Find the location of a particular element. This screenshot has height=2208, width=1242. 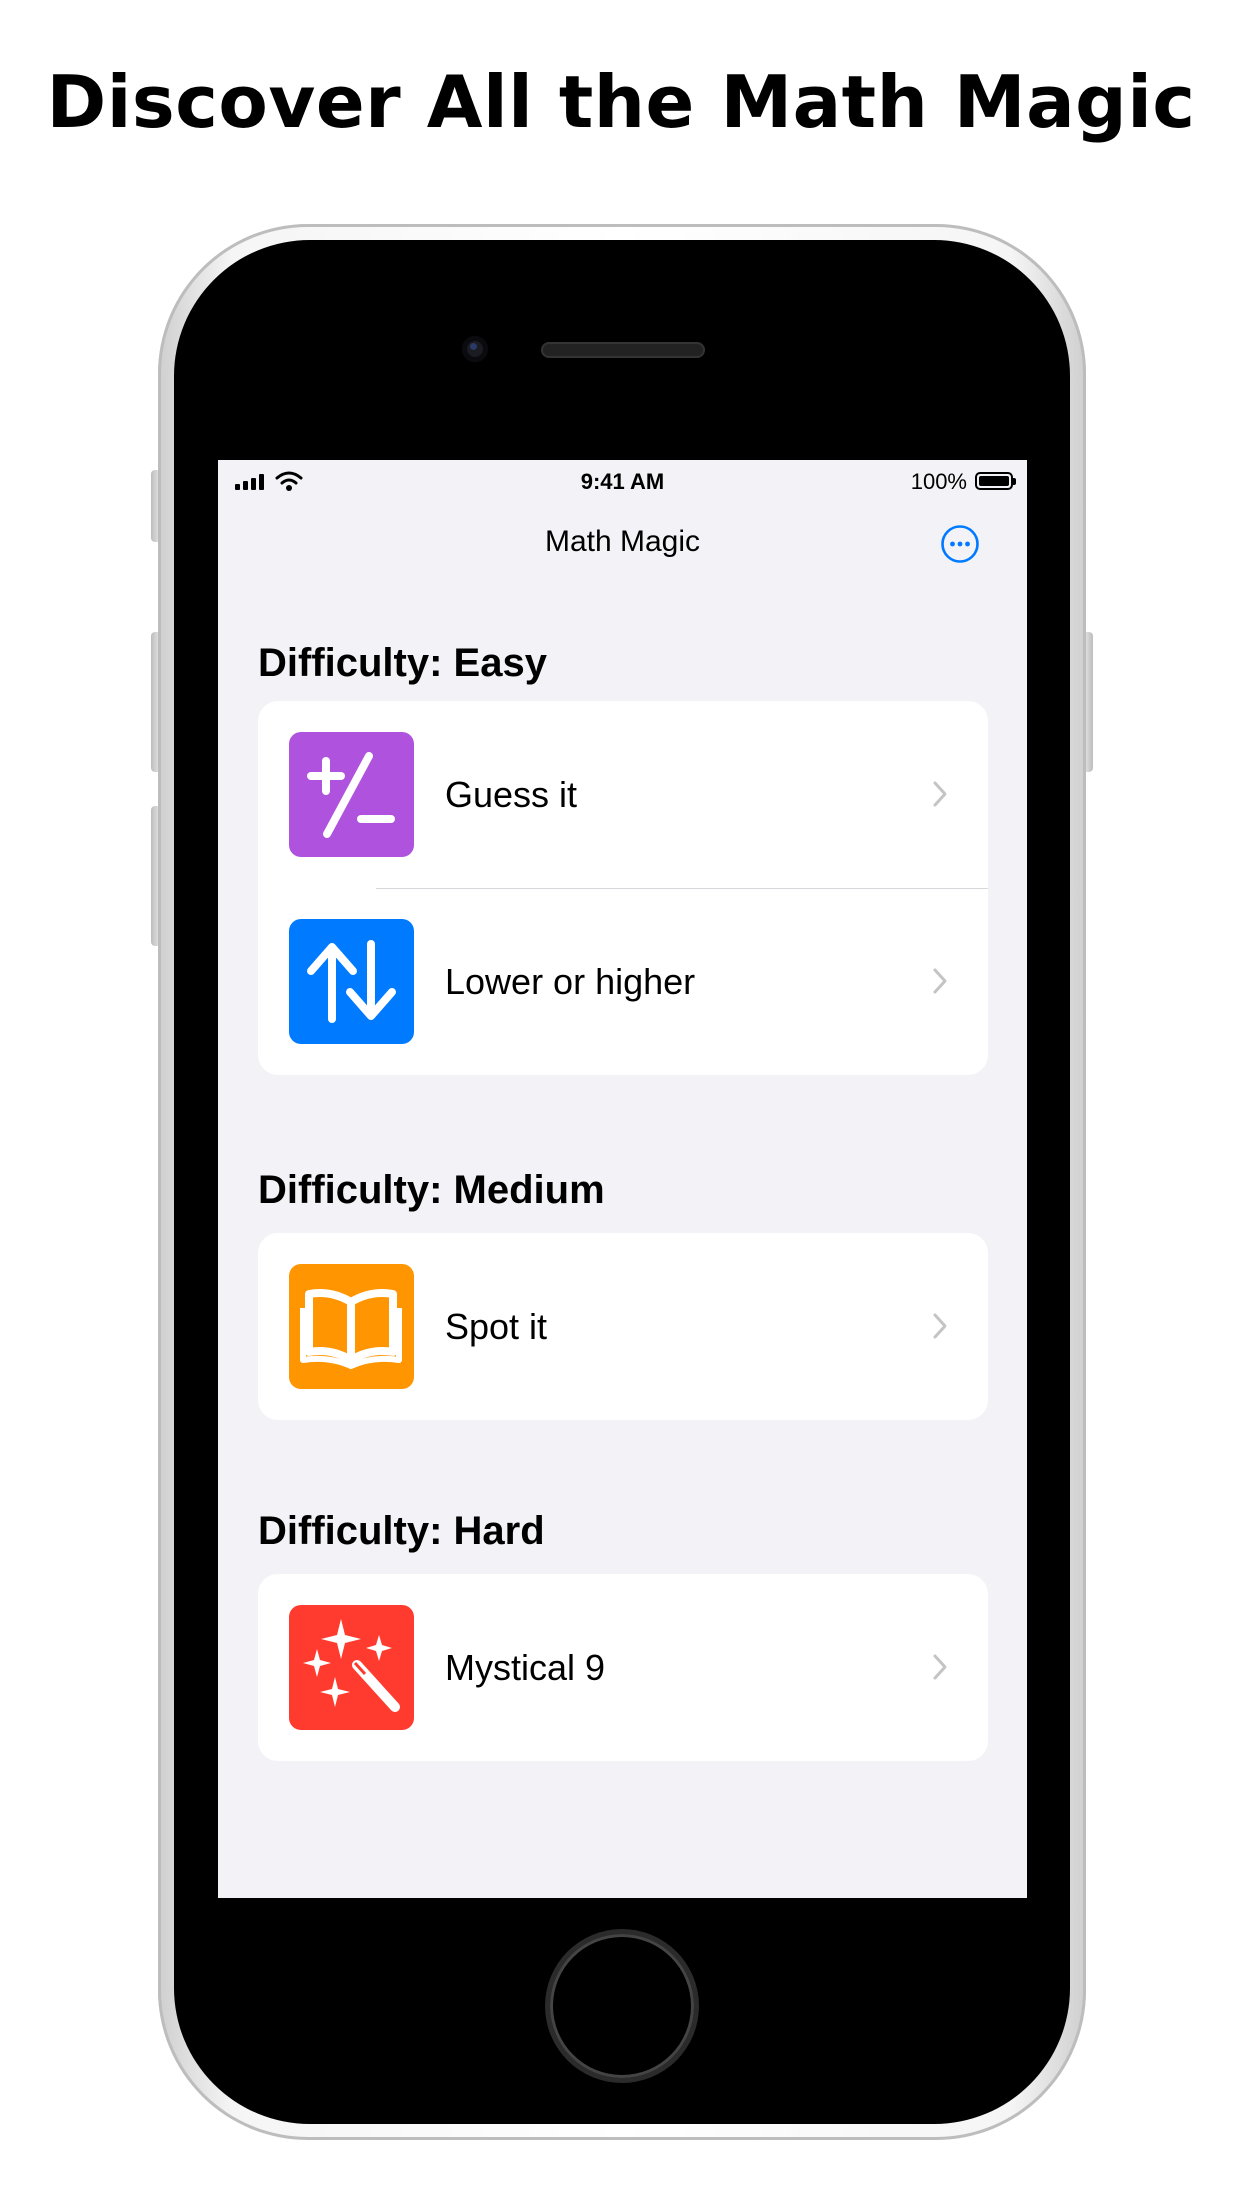

ellipsis-circle-icon is located at coordinates (960, 544).